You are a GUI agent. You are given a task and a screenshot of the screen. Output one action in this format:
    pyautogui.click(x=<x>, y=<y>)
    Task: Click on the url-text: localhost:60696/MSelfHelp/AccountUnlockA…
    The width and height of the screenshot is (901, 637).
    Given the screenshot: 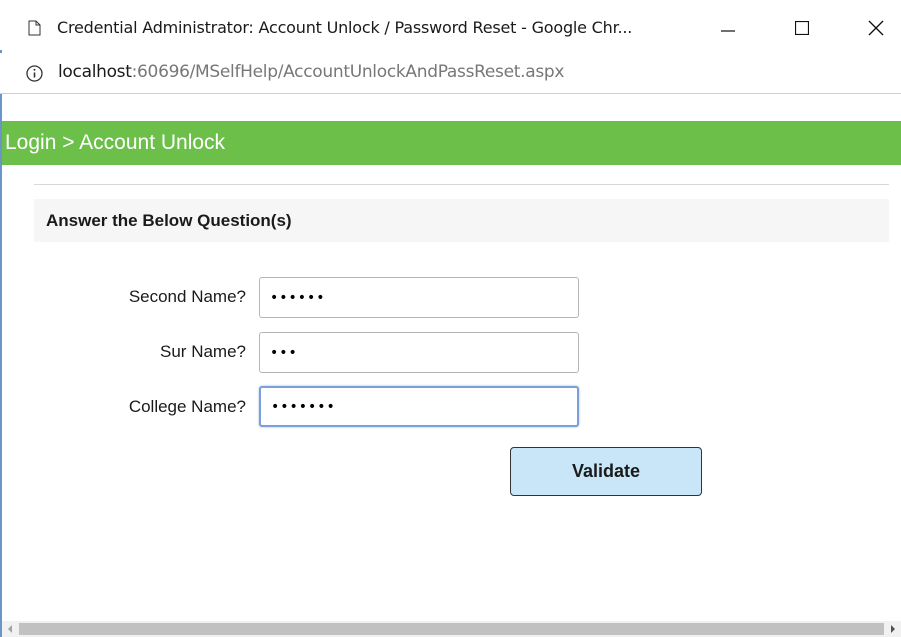 What is the action you would take?
    pyautogui.click(x=311, y=72)
    